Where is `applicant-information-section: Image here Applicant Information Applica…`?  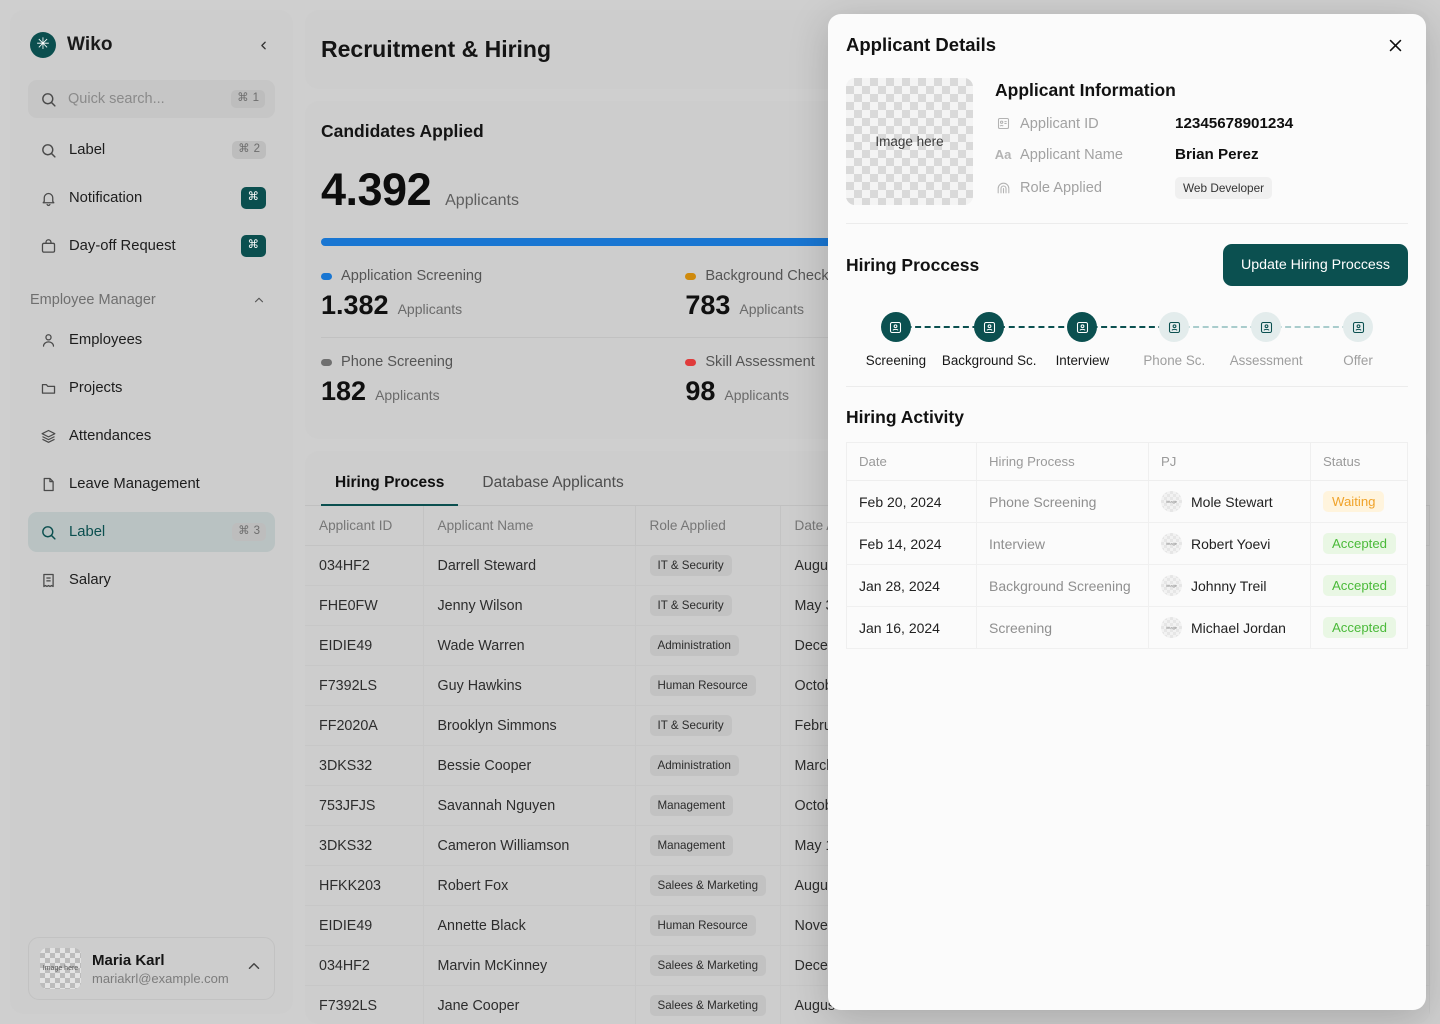 applicant-information-section: Image here Applicant Information Applica… is located at coordinates (1127, 148).